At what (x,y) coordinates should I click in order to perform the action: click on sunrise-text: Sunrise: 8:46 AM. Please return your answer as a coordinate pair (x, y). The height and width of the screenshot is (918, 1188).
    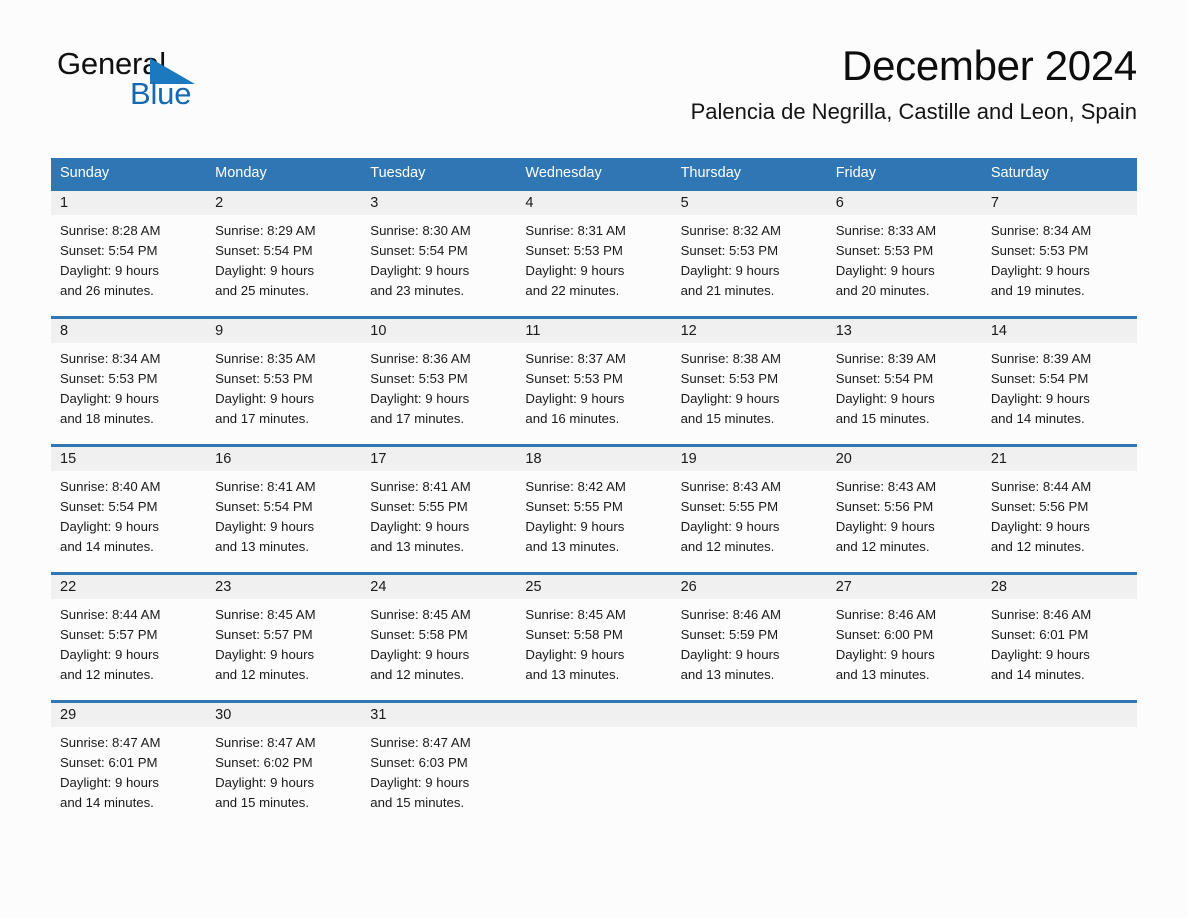
    Looking at the image, I should click on (1041, 614).